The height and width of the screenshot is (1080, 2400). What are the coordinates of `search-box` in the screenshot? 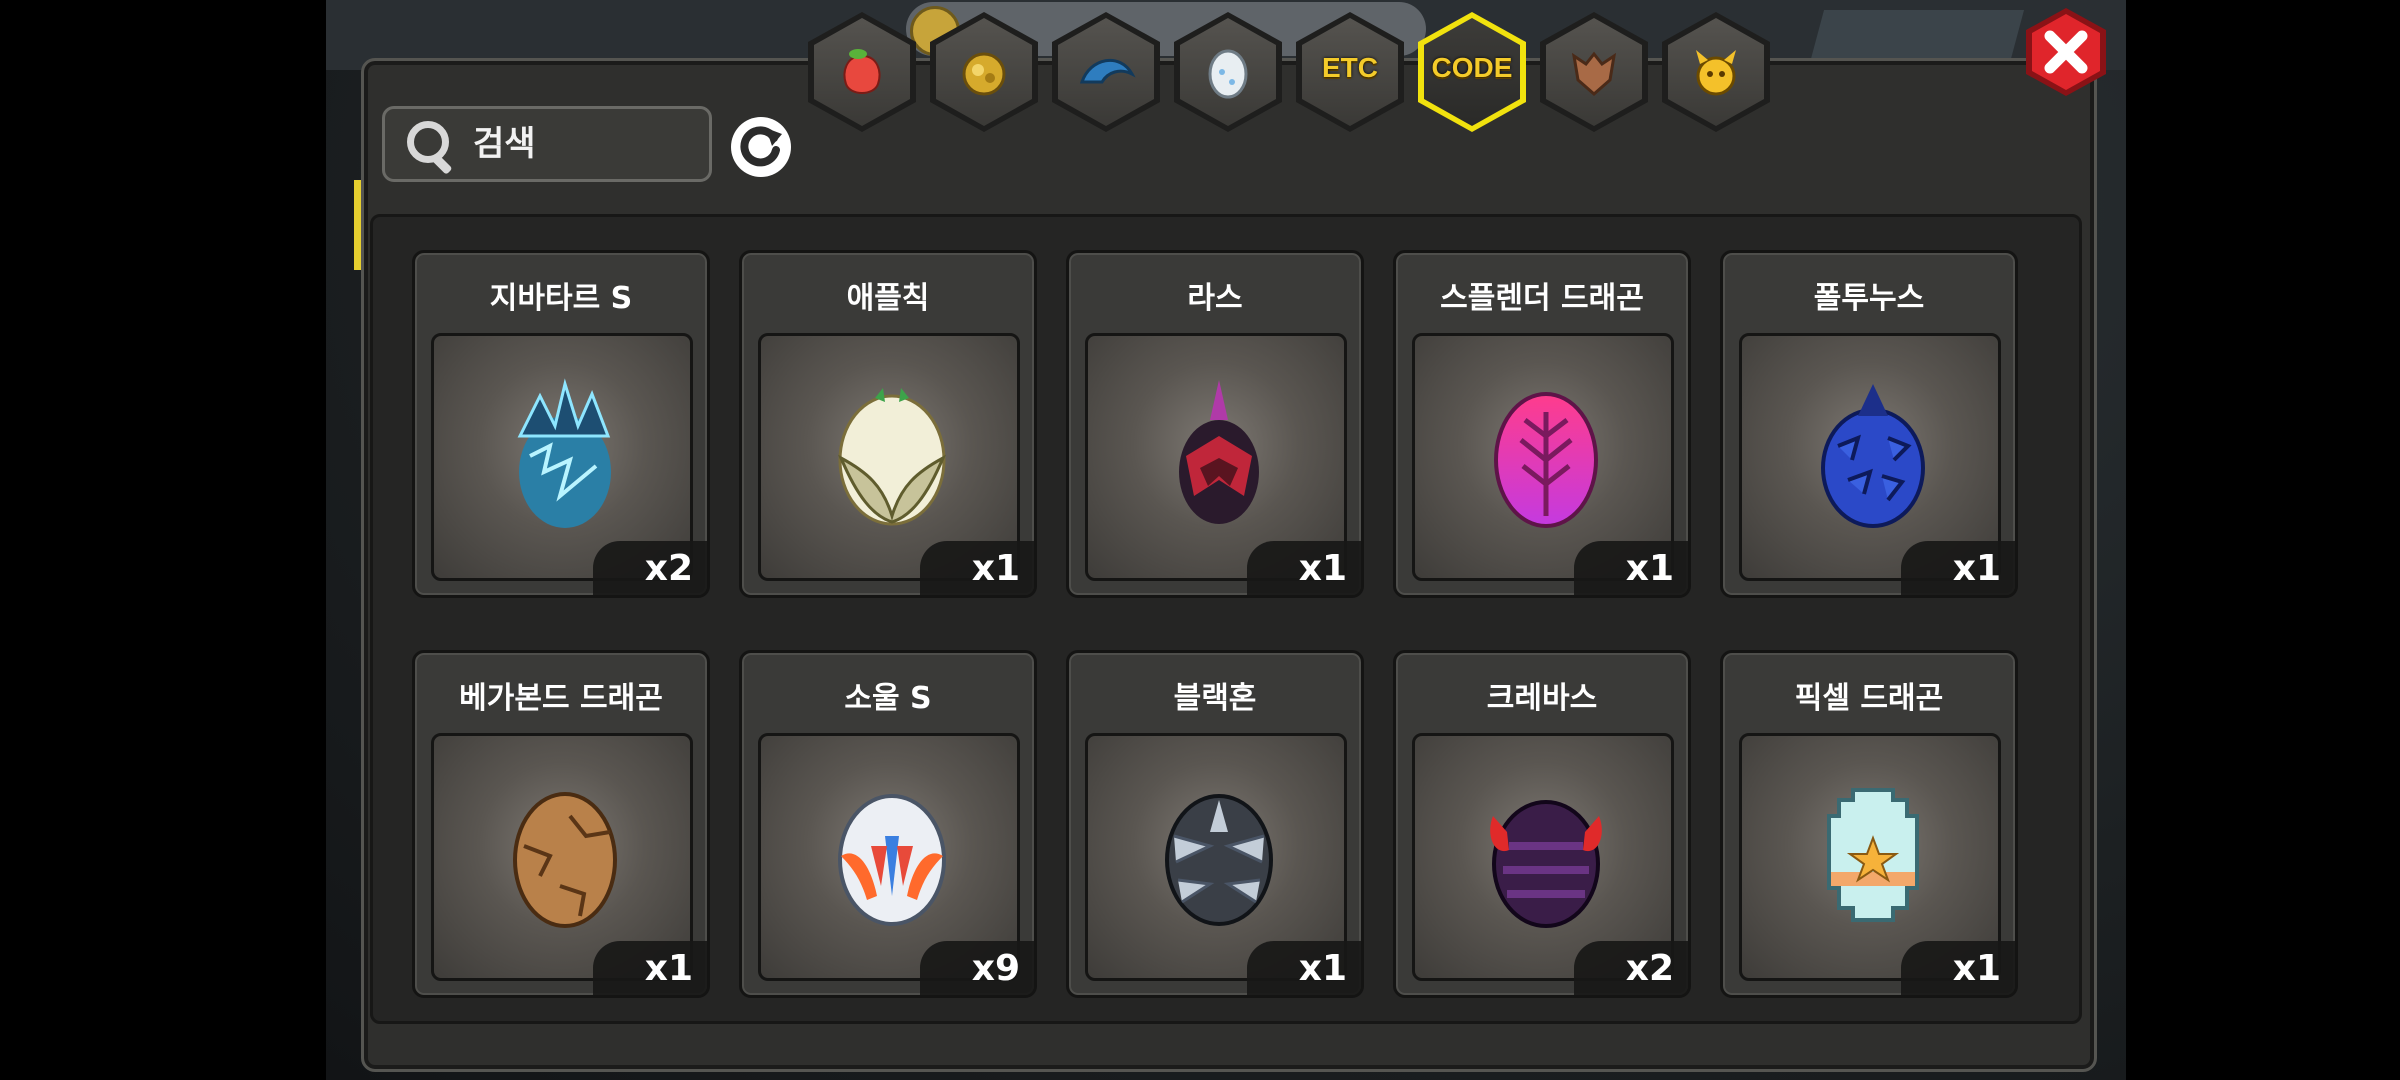 It's located at (547, 144).